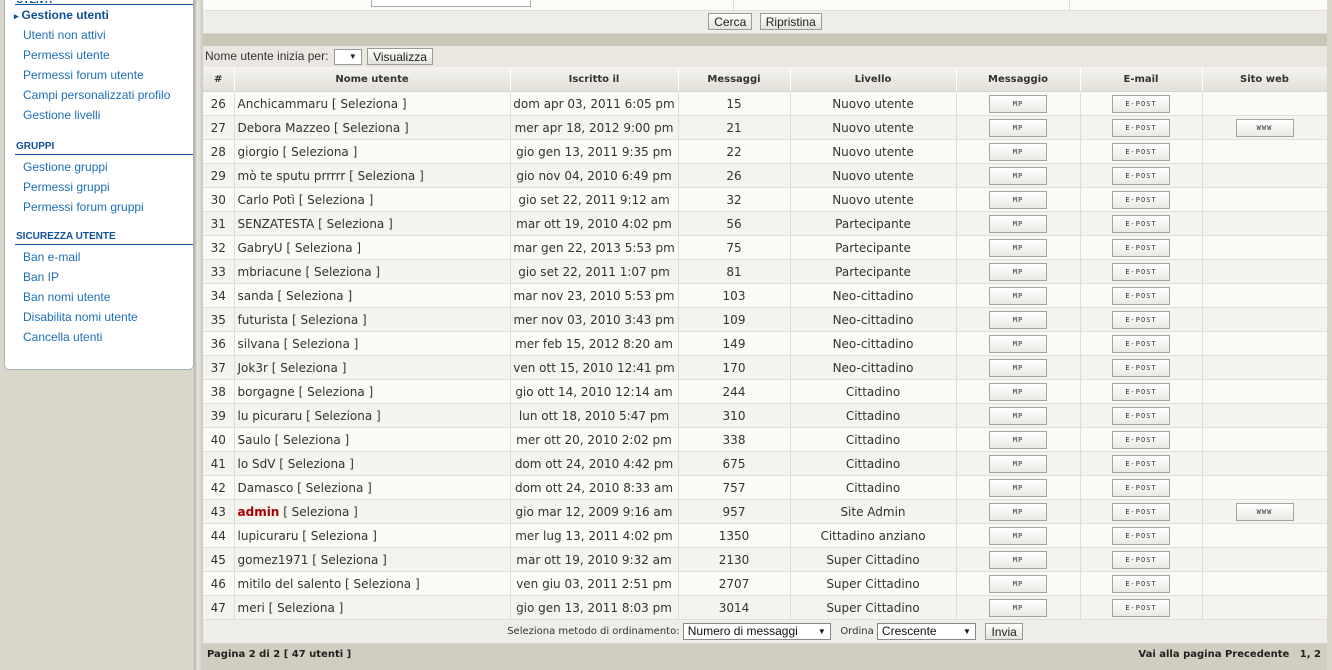 This screenshot has width=1332, height=670. I want to click on sort-method-select: Numero di messaggi ▼, so click(756, 631).